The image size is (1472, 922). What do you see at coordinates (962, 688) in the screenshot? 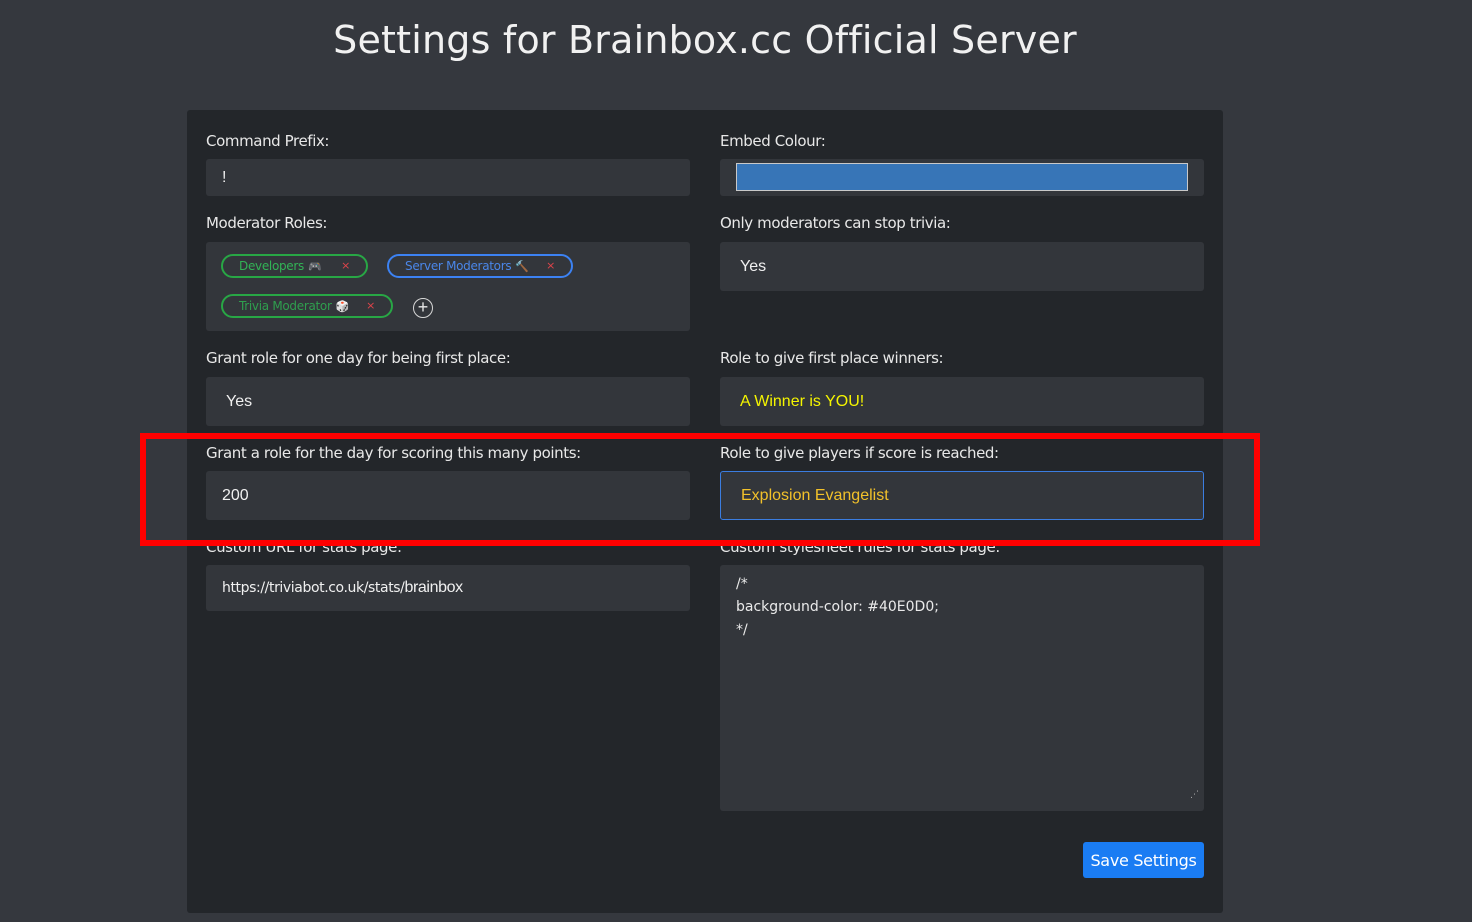
I see `stylesheet-textarea: /* background-color: #40E0D0; */ ⋰` at bounding box center [962, 688].